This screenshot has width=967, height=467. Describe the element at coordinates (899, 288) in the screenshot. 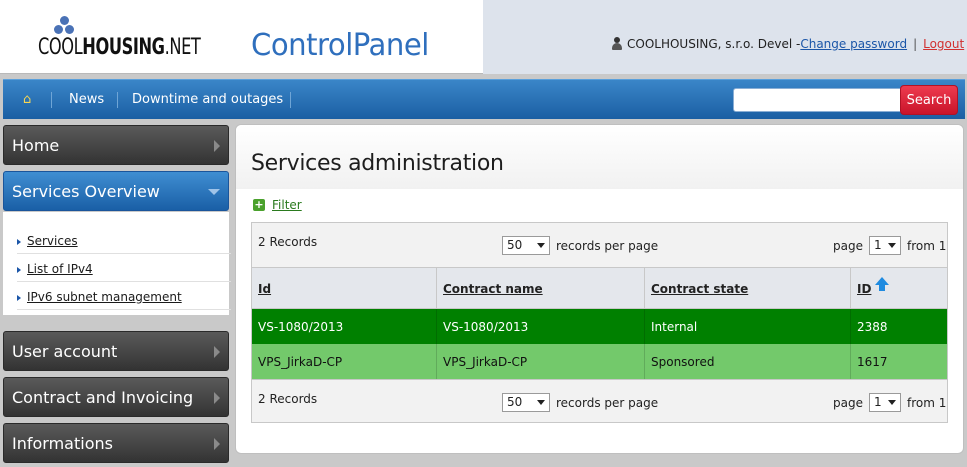

I see `column-header-id-number: ID` at that location.